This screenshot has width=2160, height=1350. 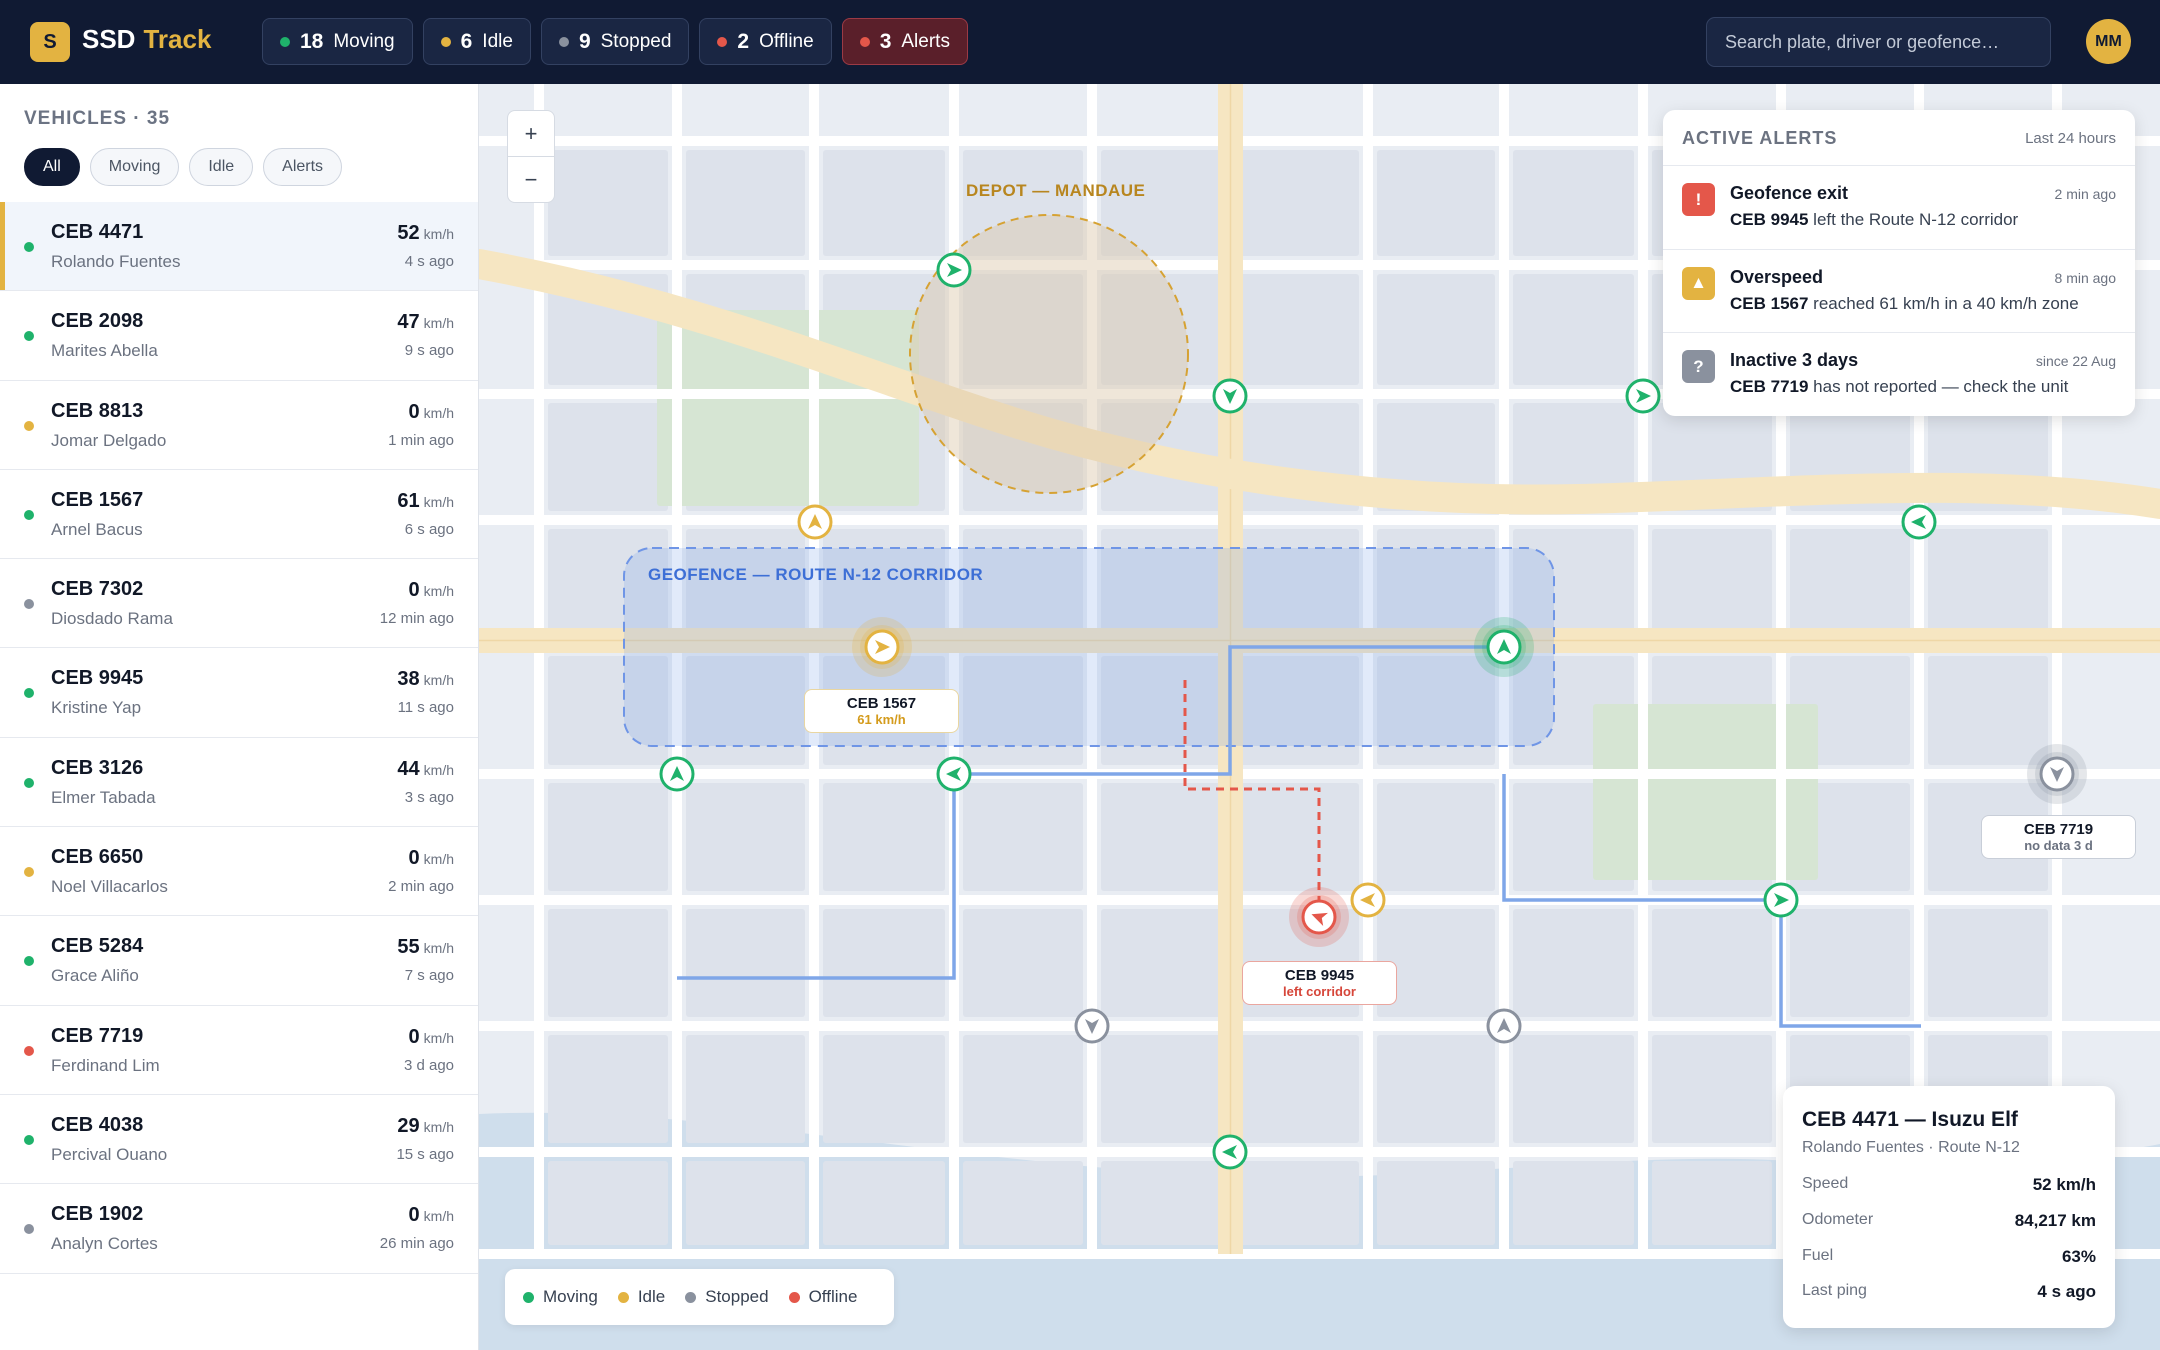 I want to click on warning-icon: ▲, so click(x=1698, y=283).